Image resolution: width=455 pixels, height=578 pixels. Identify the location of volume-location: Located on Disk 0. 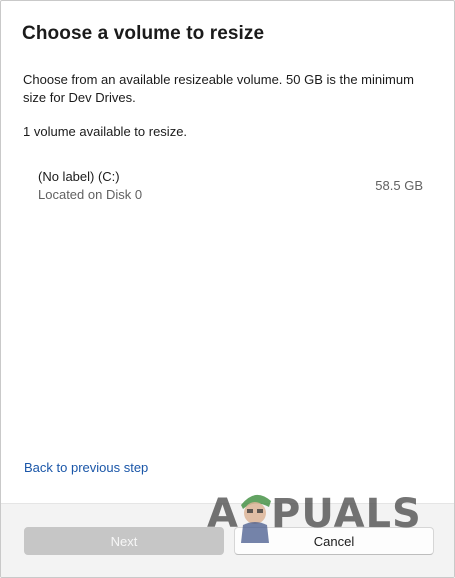
(90, 194).